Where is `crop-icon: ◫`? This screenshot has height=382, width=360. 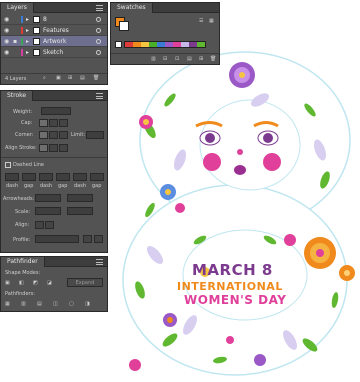 crop-icon: ◫ is located at coordinates (55, 304).